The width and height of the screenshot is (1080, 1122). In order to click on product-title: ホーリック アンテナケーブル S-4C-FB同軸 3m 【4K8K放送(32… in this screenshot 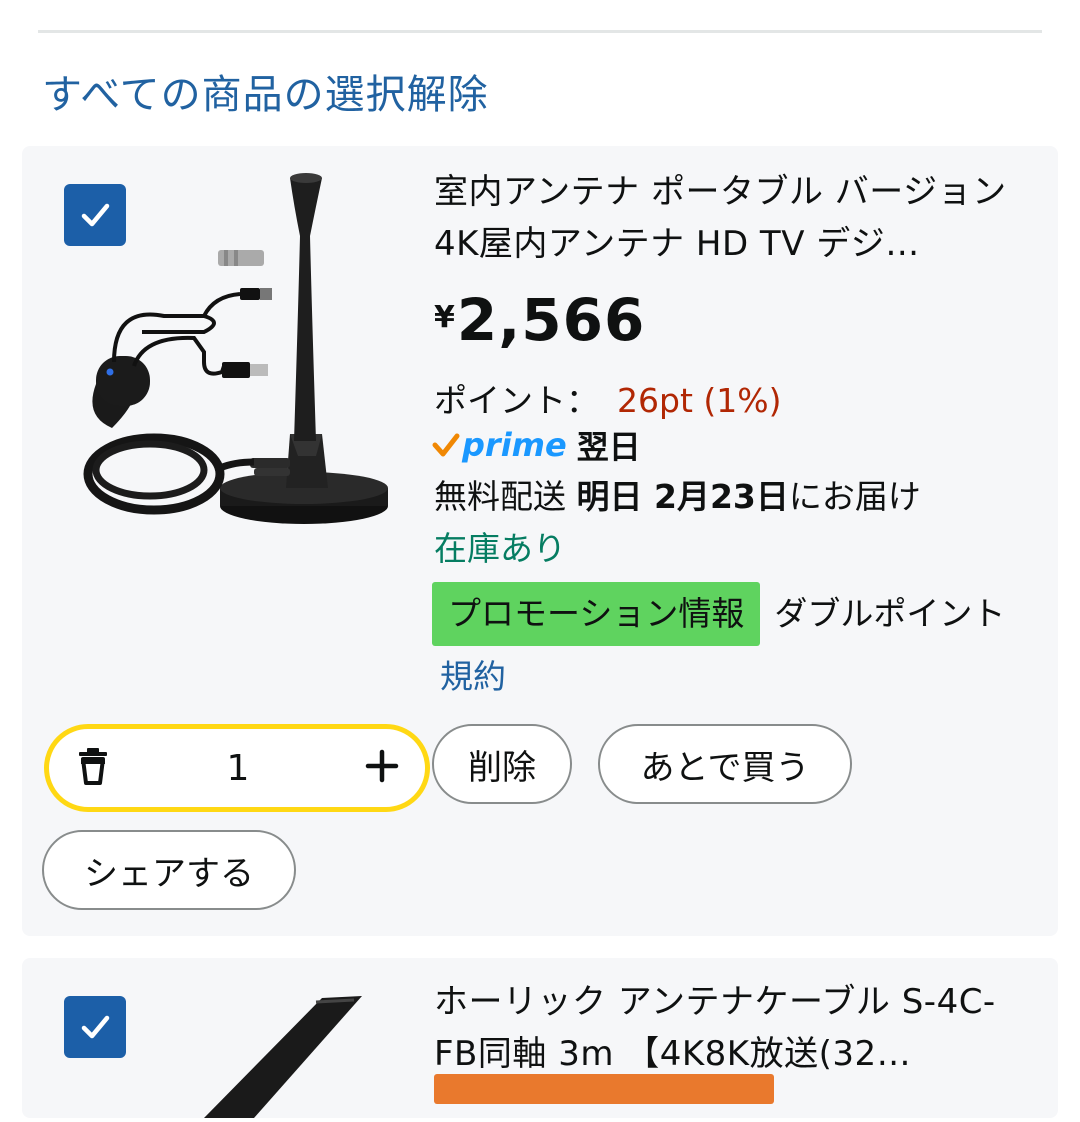, I will do `click(729, 1028)`.